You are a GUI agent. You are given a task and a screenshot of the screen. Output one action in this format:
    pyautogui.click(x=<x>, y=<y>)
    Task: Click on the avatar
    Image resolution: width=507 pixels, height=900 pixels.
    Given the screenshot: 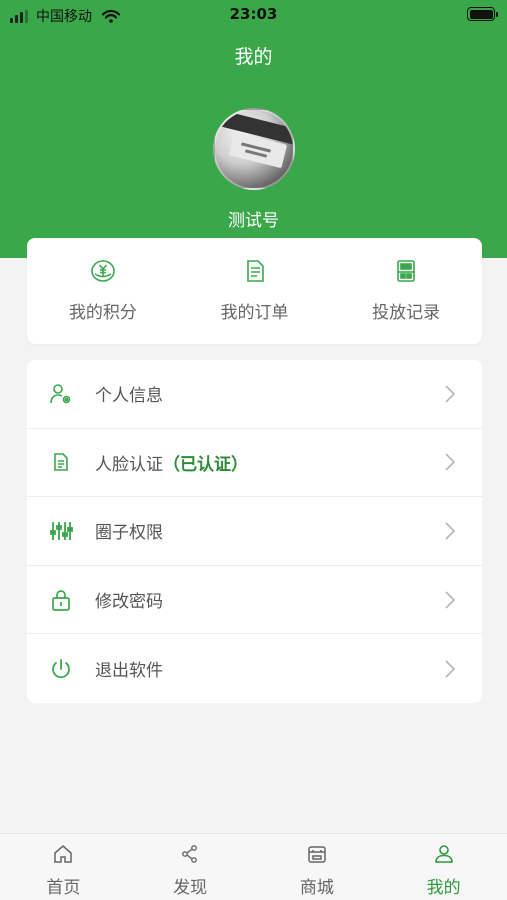 What is the action you would take?
    pyautogui.click(x=254, y=149)
    